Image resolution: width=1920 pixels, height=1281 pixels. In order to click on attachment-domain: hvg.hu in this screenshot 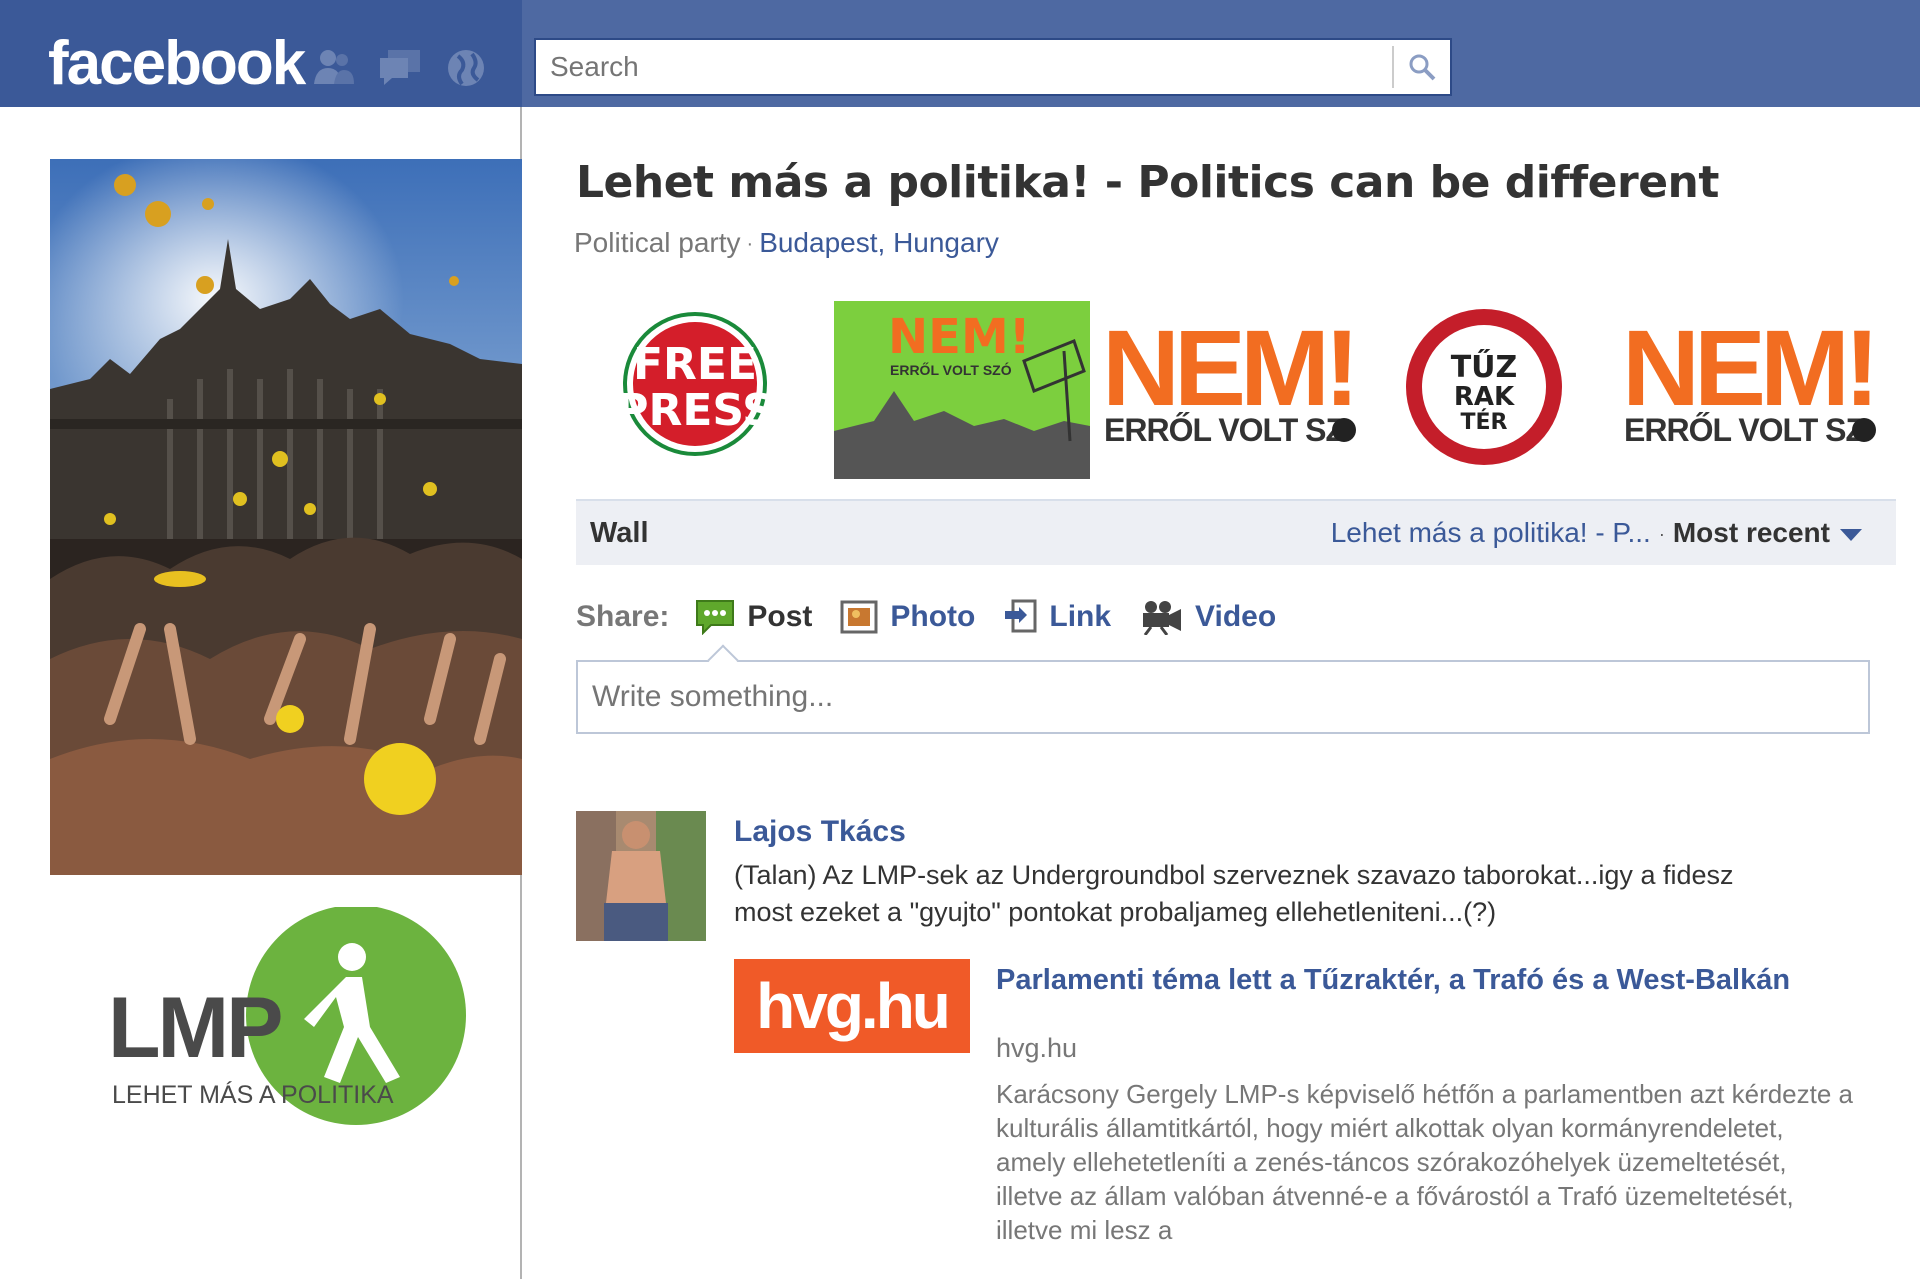, I will do `click(1037, 1048)`.